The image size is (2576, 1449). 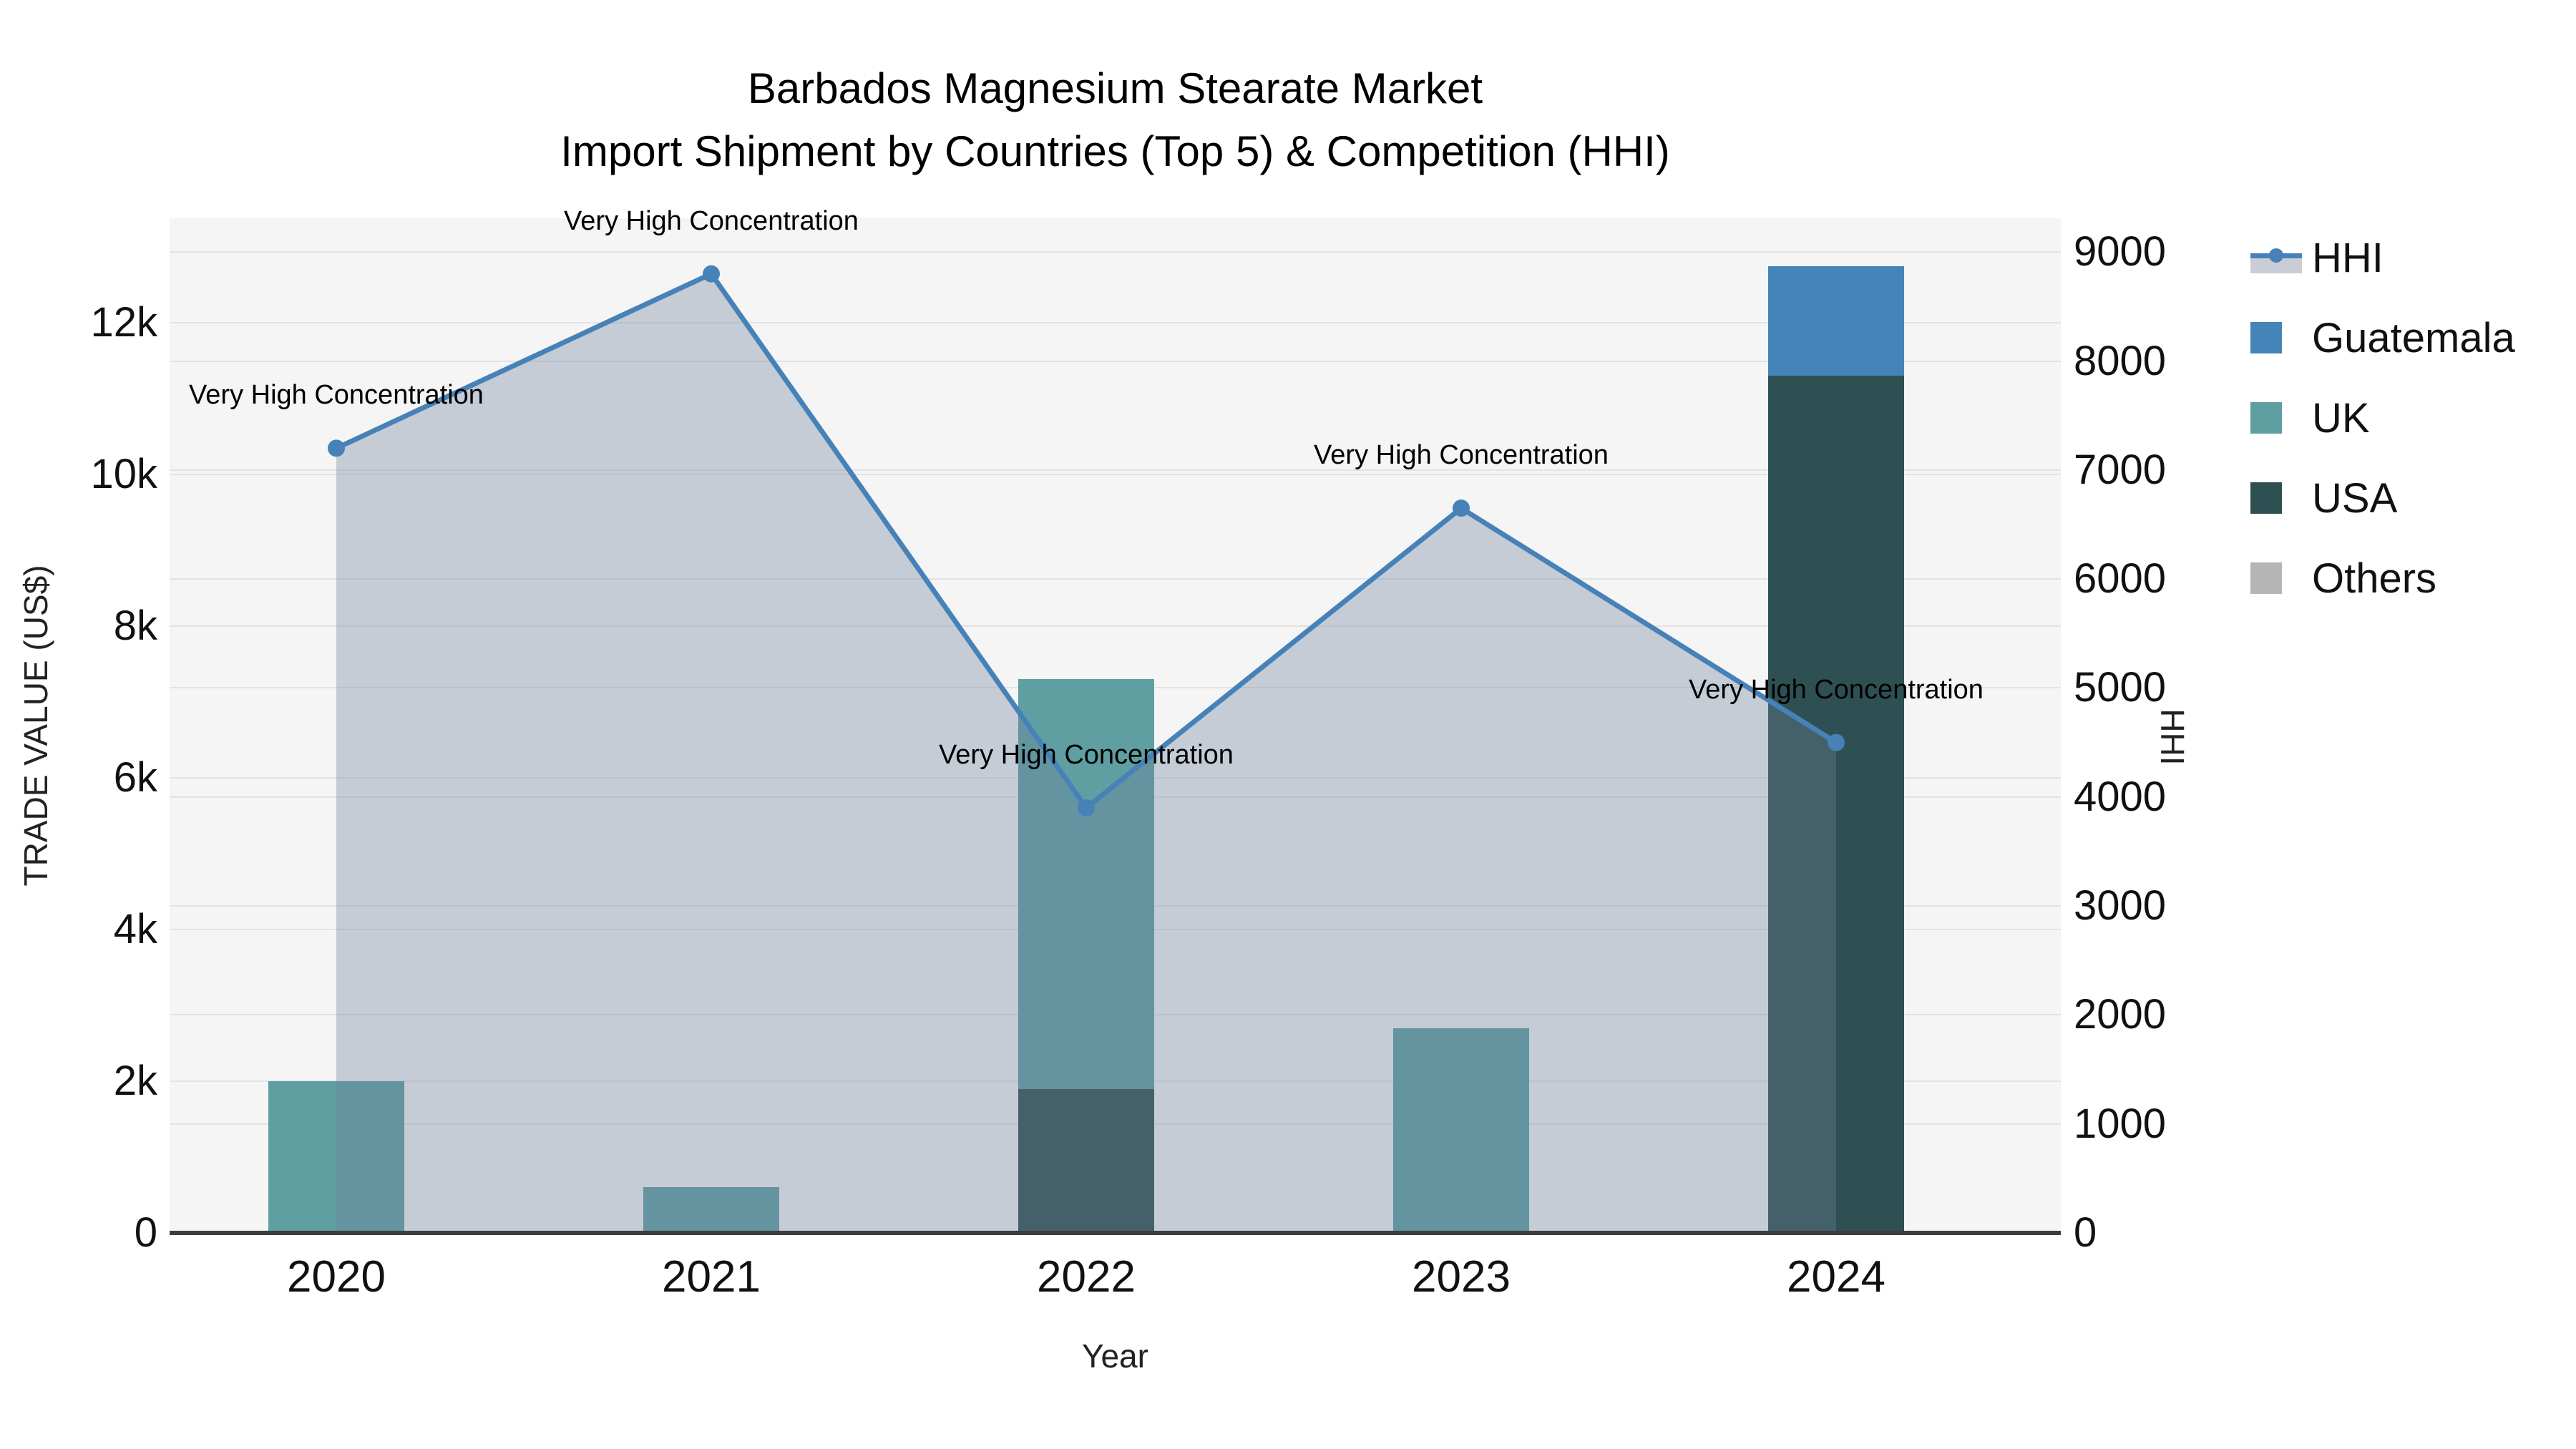 I want to click on x-tick-label: 2020, so click(x=336, y=1277).